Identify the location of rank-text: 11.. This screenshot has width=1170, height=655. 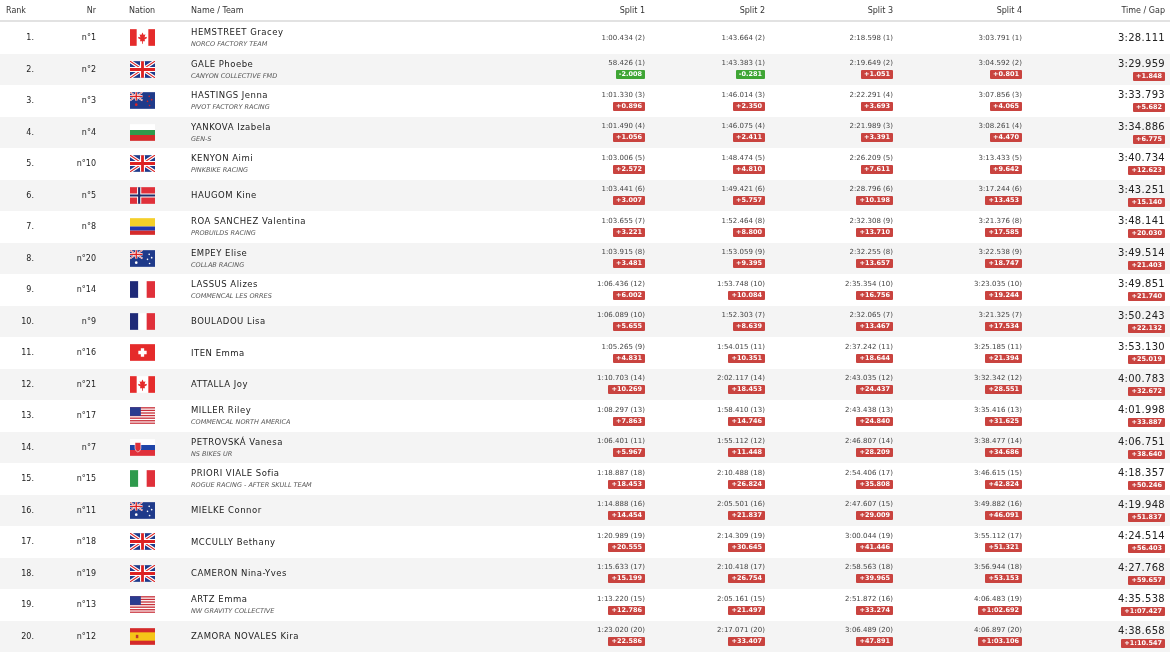
(27, 353).